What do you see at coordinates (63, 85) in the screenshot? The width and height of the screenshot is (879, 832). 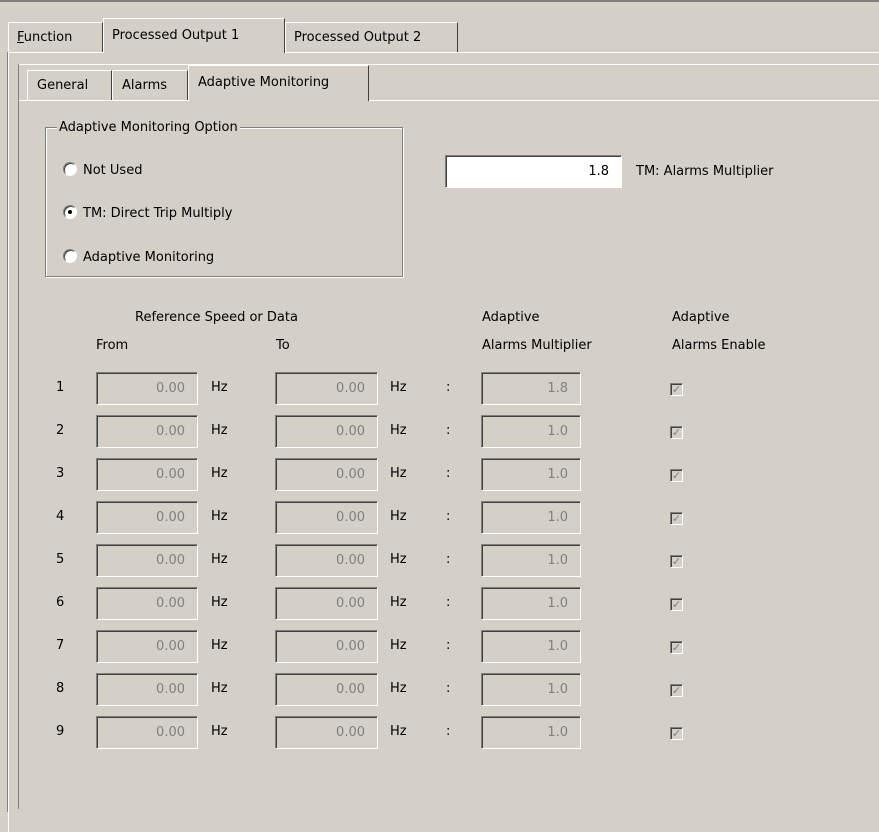 I see `subtab-general-label: General` at bounding box center [63, 85].